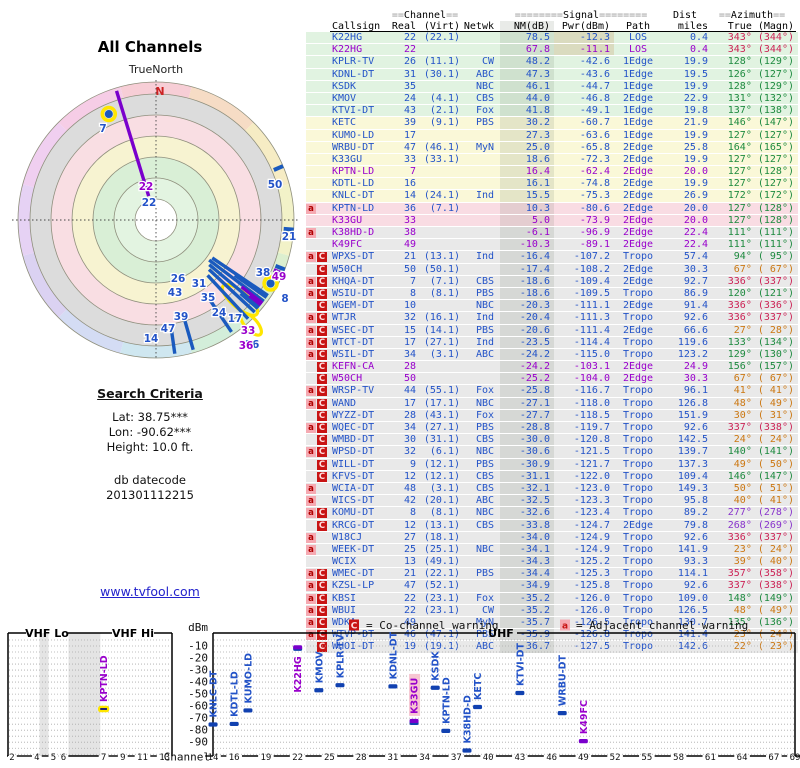 This screenshot has width=800, height=768. What do you see at coordinates (441, 257) in the screenshot?
I see `virtual-channel-cell: (13.1)` at bounding box center [441, 257].